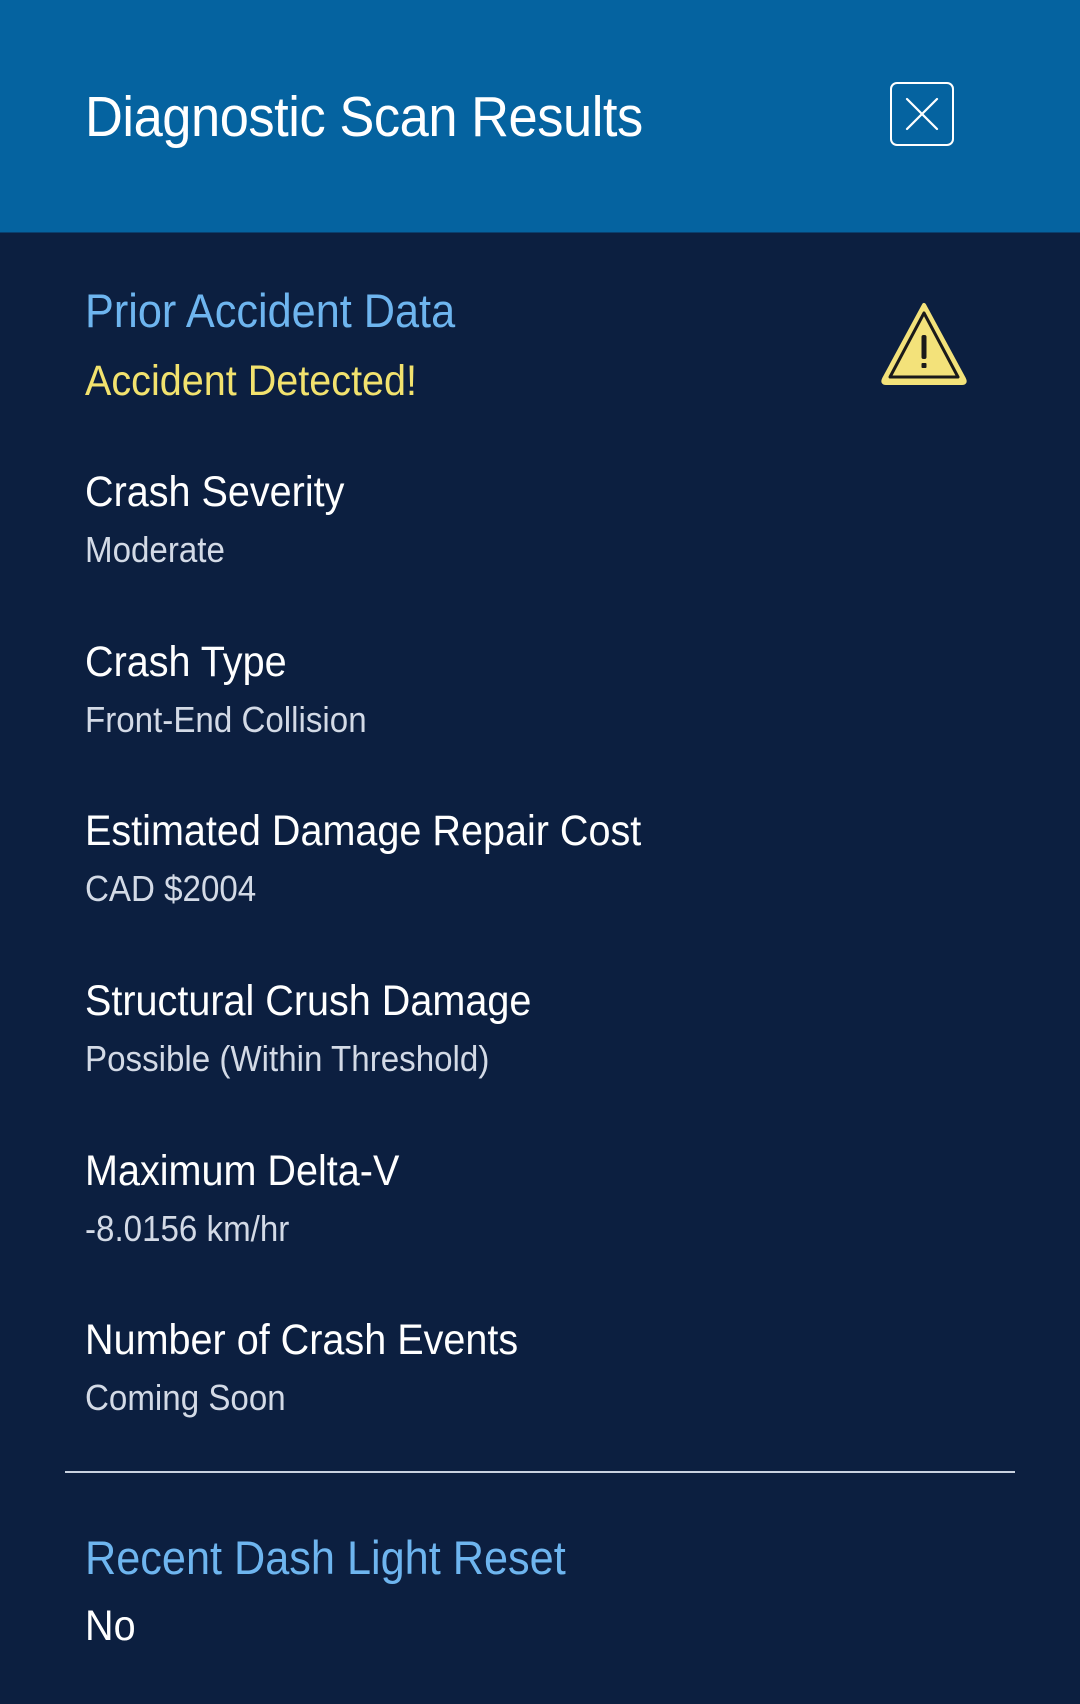  Describe the element at coordinates (226, 719) in the screenshot. I see `item-value: Front-End Collision` at that location.